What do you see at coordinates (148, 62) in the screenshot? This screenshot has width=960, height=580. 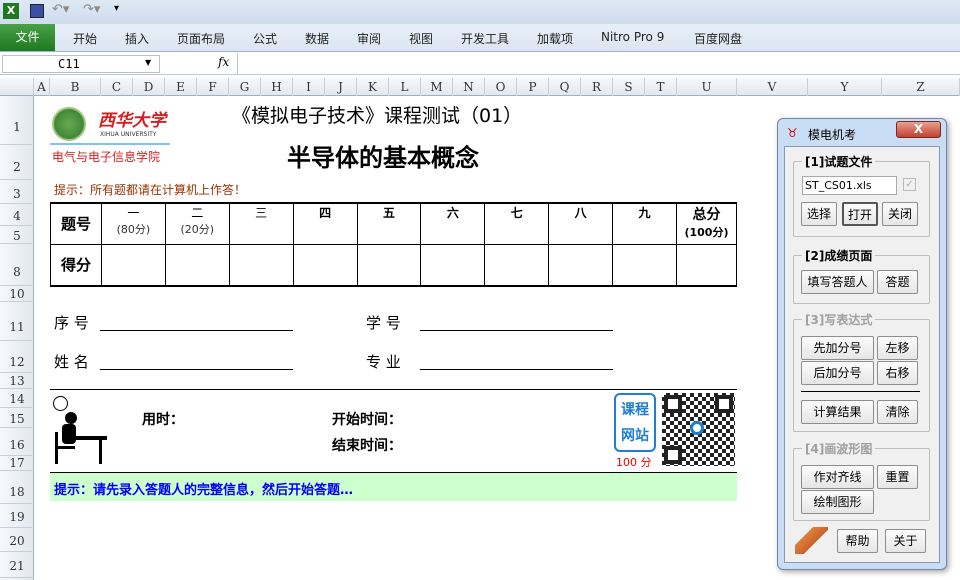 I see `name-box-dropdown-icon: ▼` at bounding box center [148, 62].